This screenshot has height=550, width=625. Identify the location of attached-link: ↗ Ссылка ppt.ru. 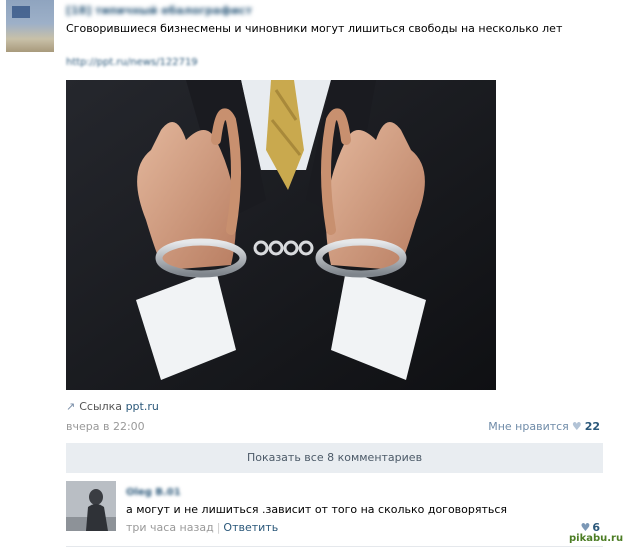
(112, 406).